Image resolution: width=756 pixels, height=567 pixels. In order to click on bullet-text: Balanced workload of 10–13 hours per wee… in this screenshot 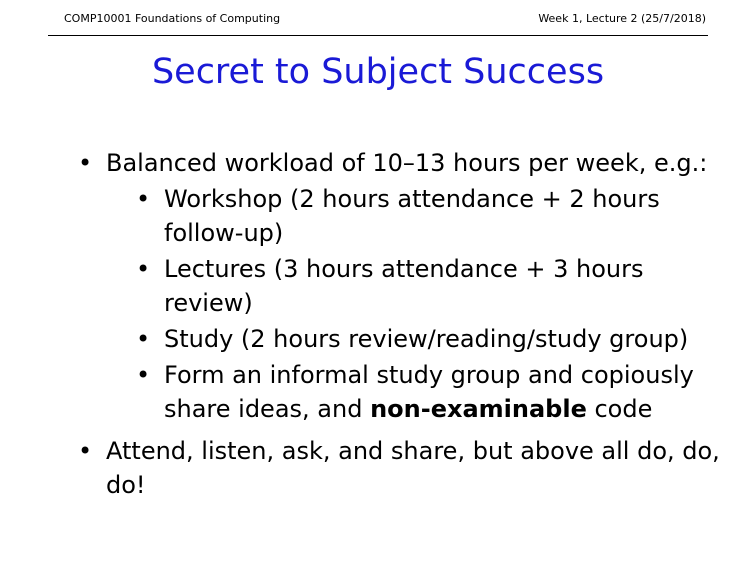, I will do `click(407, 163)`.